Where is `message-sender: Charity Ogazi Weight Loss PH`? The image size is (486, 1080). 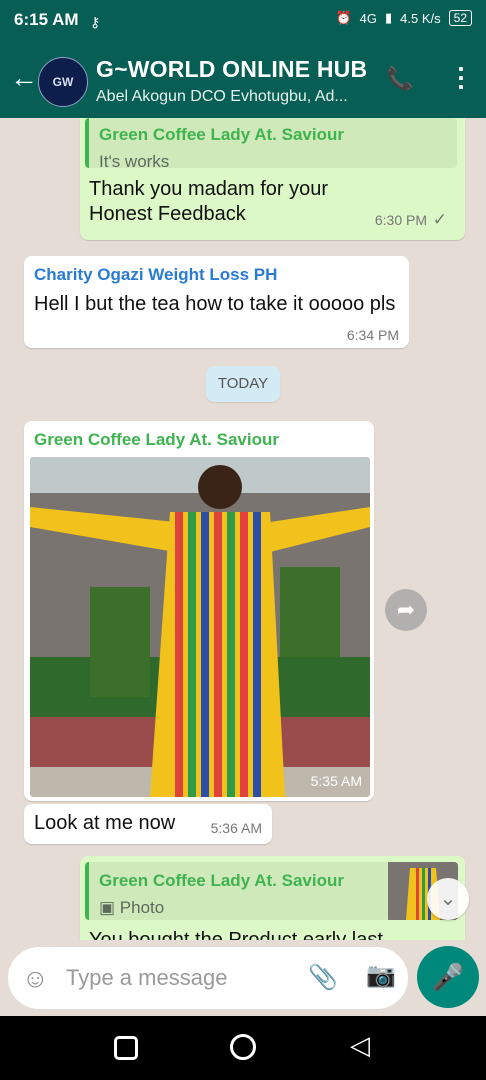
message-sender: Charity Ogazi Weight Loss PH is located at coordinates (155, 275).